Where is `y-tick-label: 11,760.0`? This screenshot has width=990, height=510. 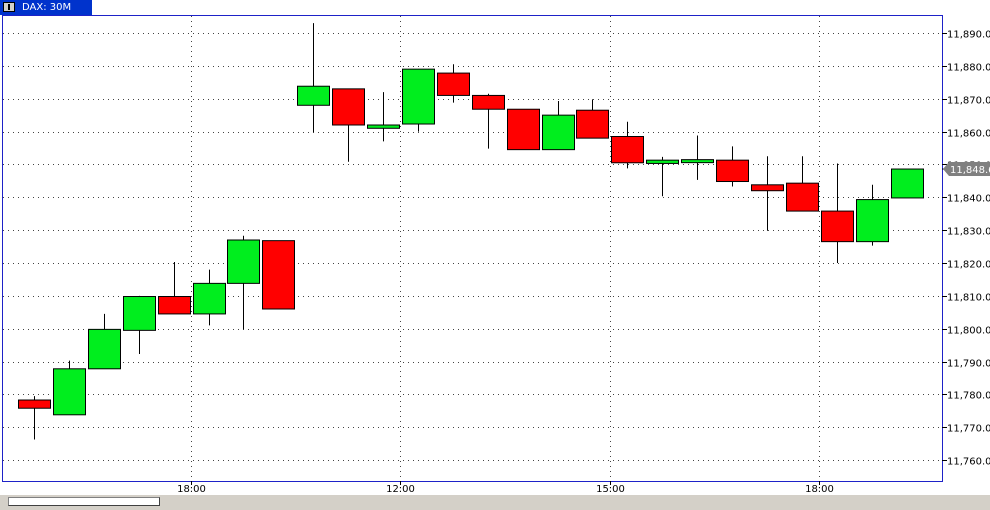 y-tick-label: 11,760.0 is located at coordinates (968, 462).